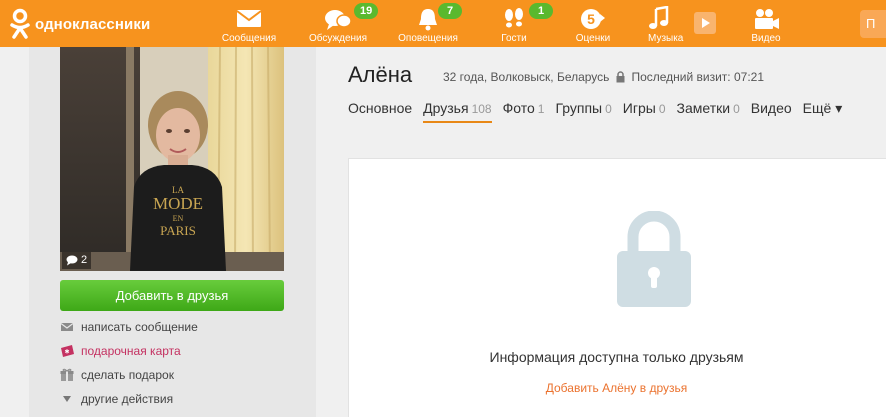 The height and width of the screenshot is (417, 886). What do you see at coordinates (593, 38) in the screenshot?
I see `nav-ratings-label: Оценки` at bounding box center [593, 38].